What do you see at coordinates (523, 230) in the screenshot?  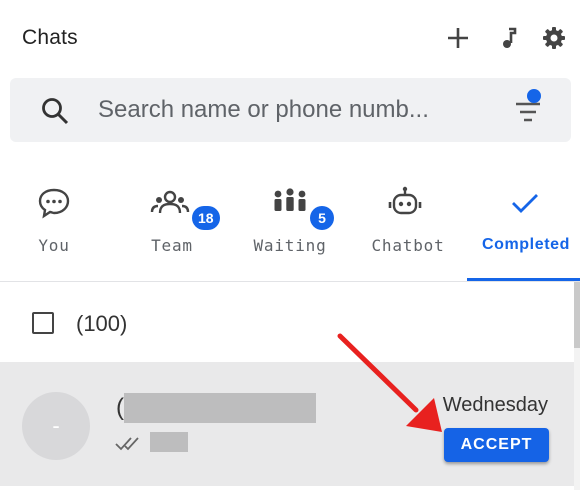 I see `tab-completed: Completed` at bounding box center [523, 230].